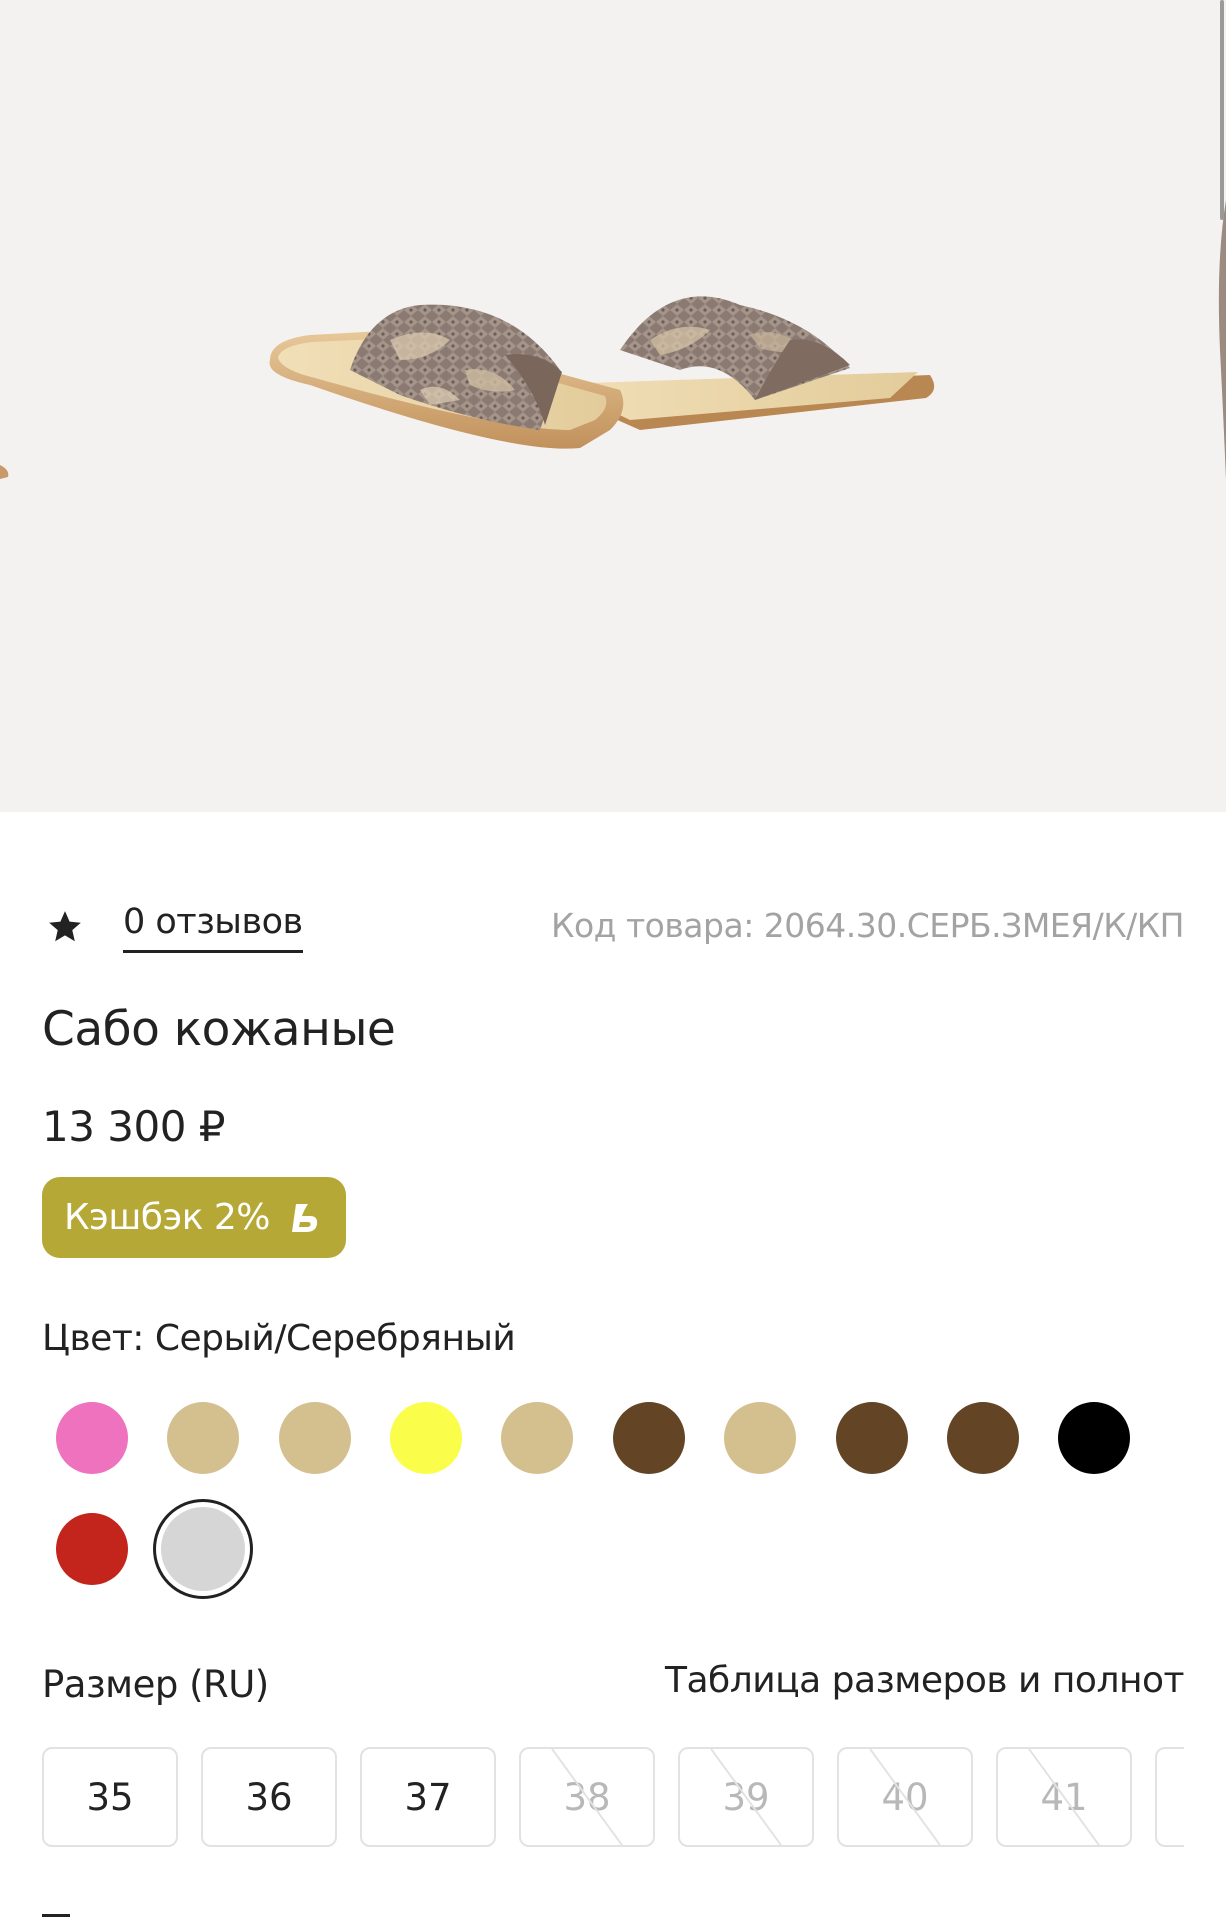 This screenshot has width=1226, height=1920. What do you see at coordinates (219, 1029) in the screenshot?
I see `product-title: Сабо кожаные` at bounding box center [219, 1029].